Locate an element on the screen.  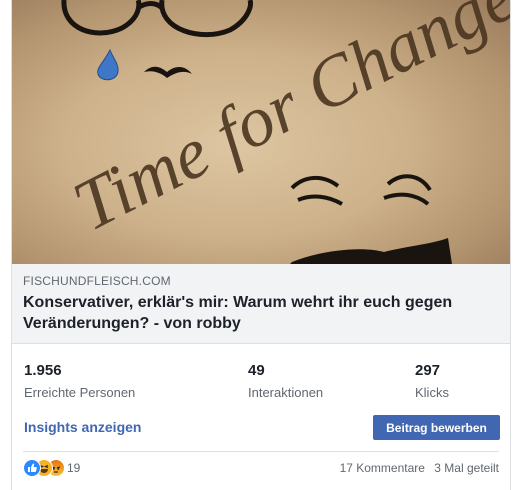
stat-clicks: 297 Klicks is located at coordinates (432, 381).